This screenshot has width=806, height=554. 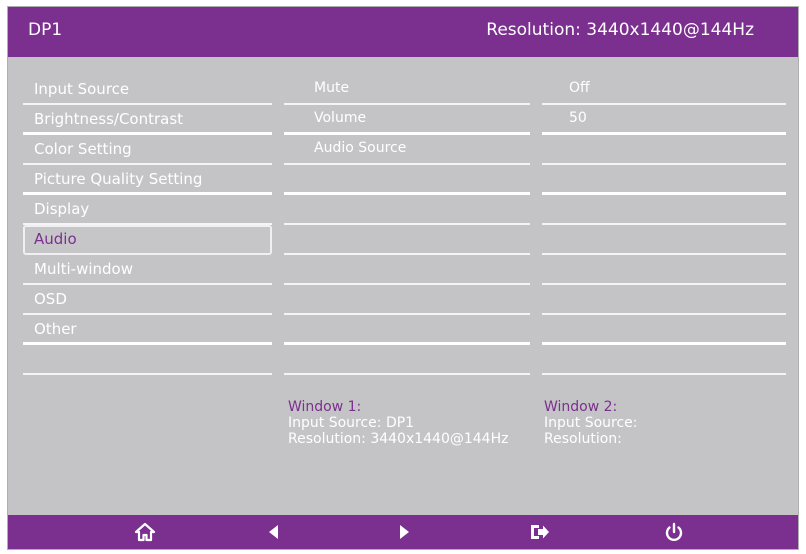 I want to click on current-input-label: DP1, so click(x=45, y=30).